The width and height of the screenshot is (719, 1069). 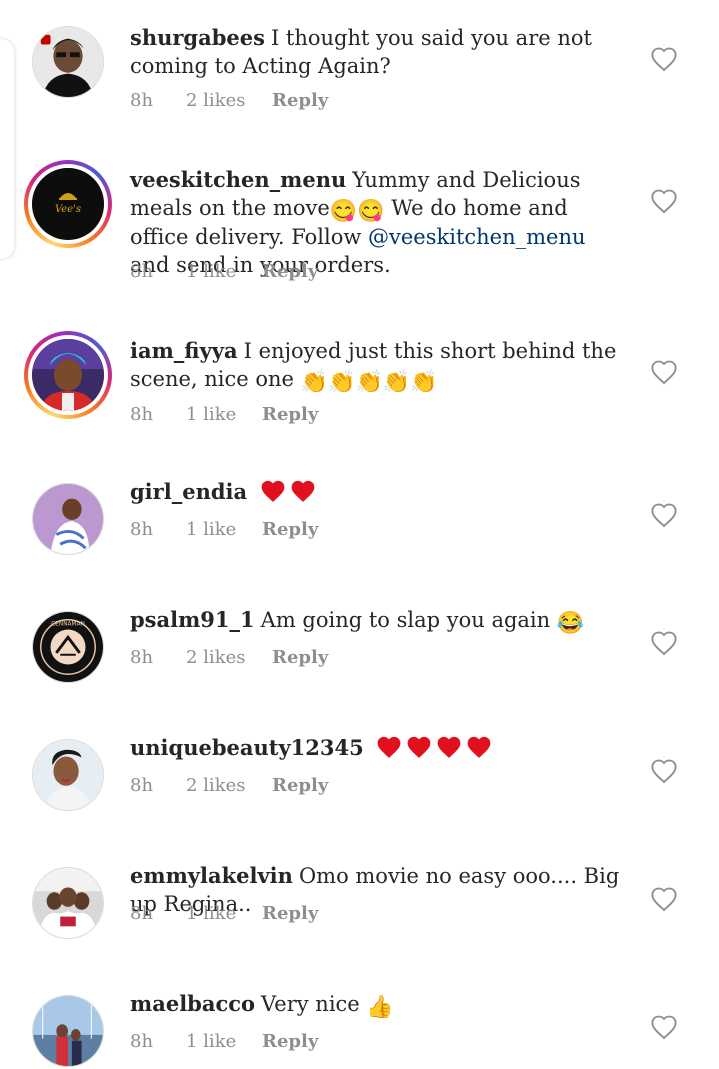 I want to click on avatar: Vee's, so click(x=68, y=204).